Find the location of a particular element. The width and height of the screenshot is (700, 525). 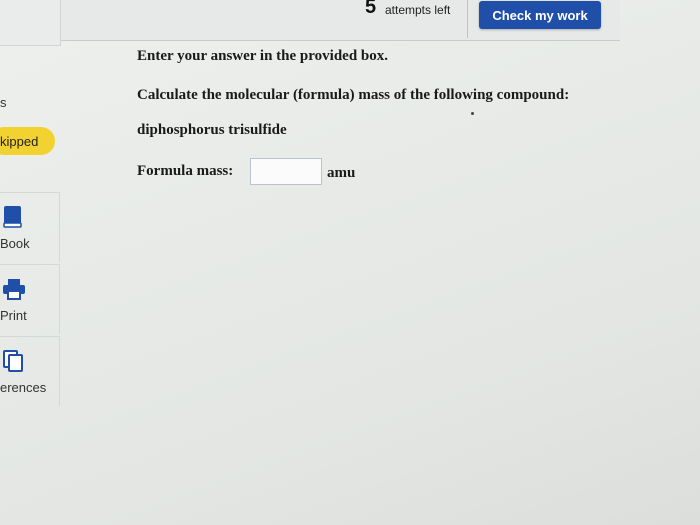

top-toolbar: 5 attempts left Check my work is located at coordinates (310, 20).